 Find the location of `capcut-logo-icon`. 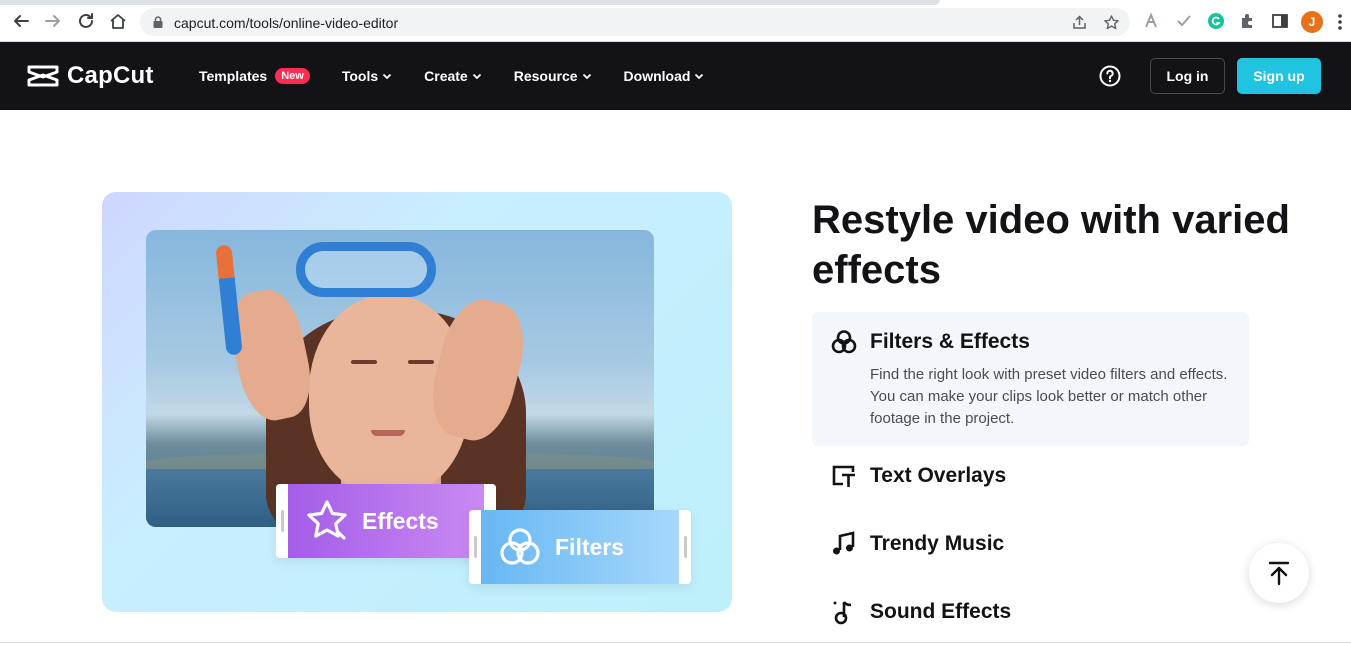

capcut-logo-icon is located at coordinates (43, 76).